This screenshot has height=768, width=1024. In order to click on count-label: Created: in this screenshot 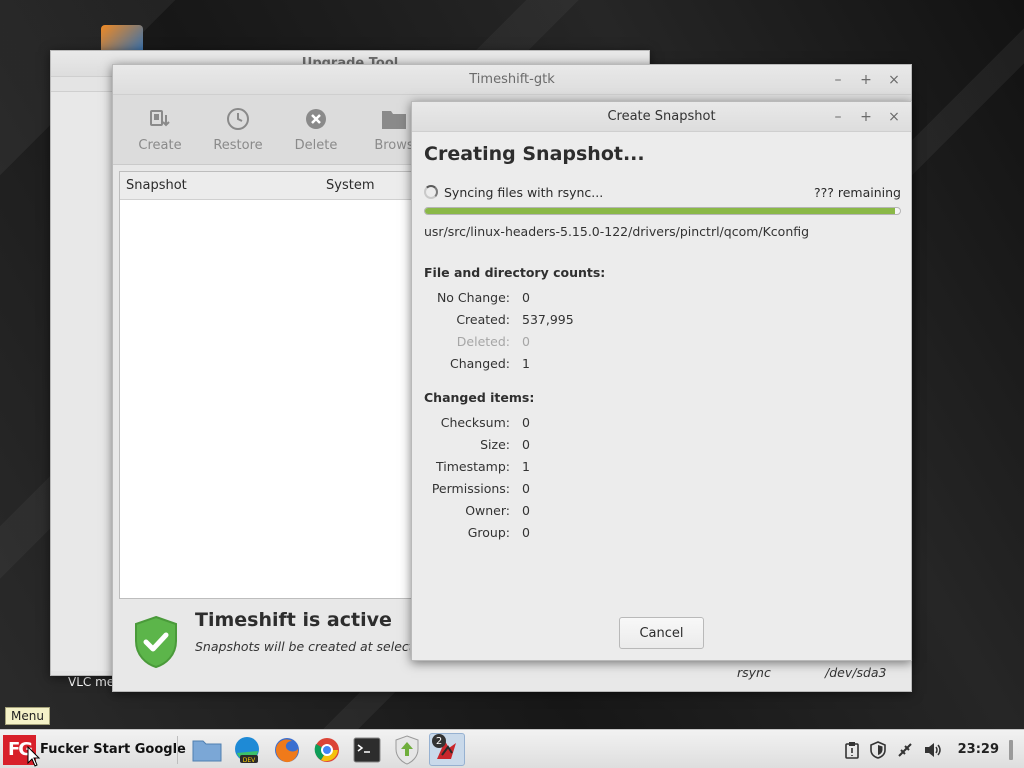, I will do `click(483, 319)`.